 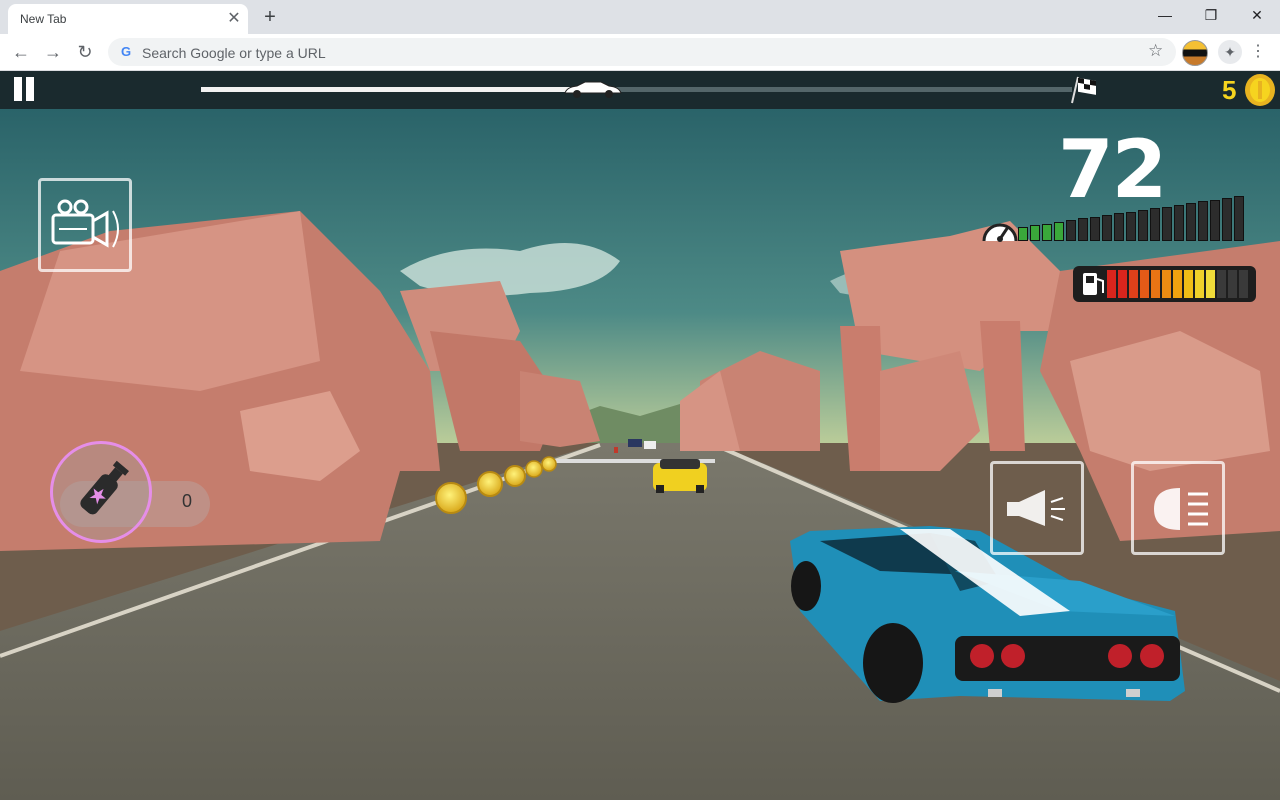 What do you see at coordinates (104, 487) in the screenshot?
I see `nitro-bottle-icon` at bounding box center [104, 487].